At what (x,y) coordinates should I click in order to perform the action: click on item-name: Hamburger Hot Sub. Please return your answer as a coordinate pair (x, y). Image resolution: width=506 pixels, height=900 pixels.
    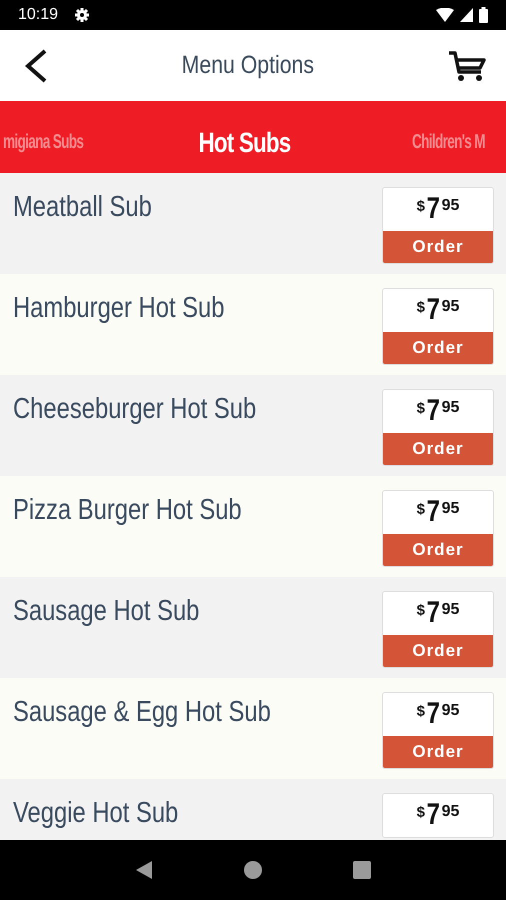
    Looking at the image, I should click on (118, 308).